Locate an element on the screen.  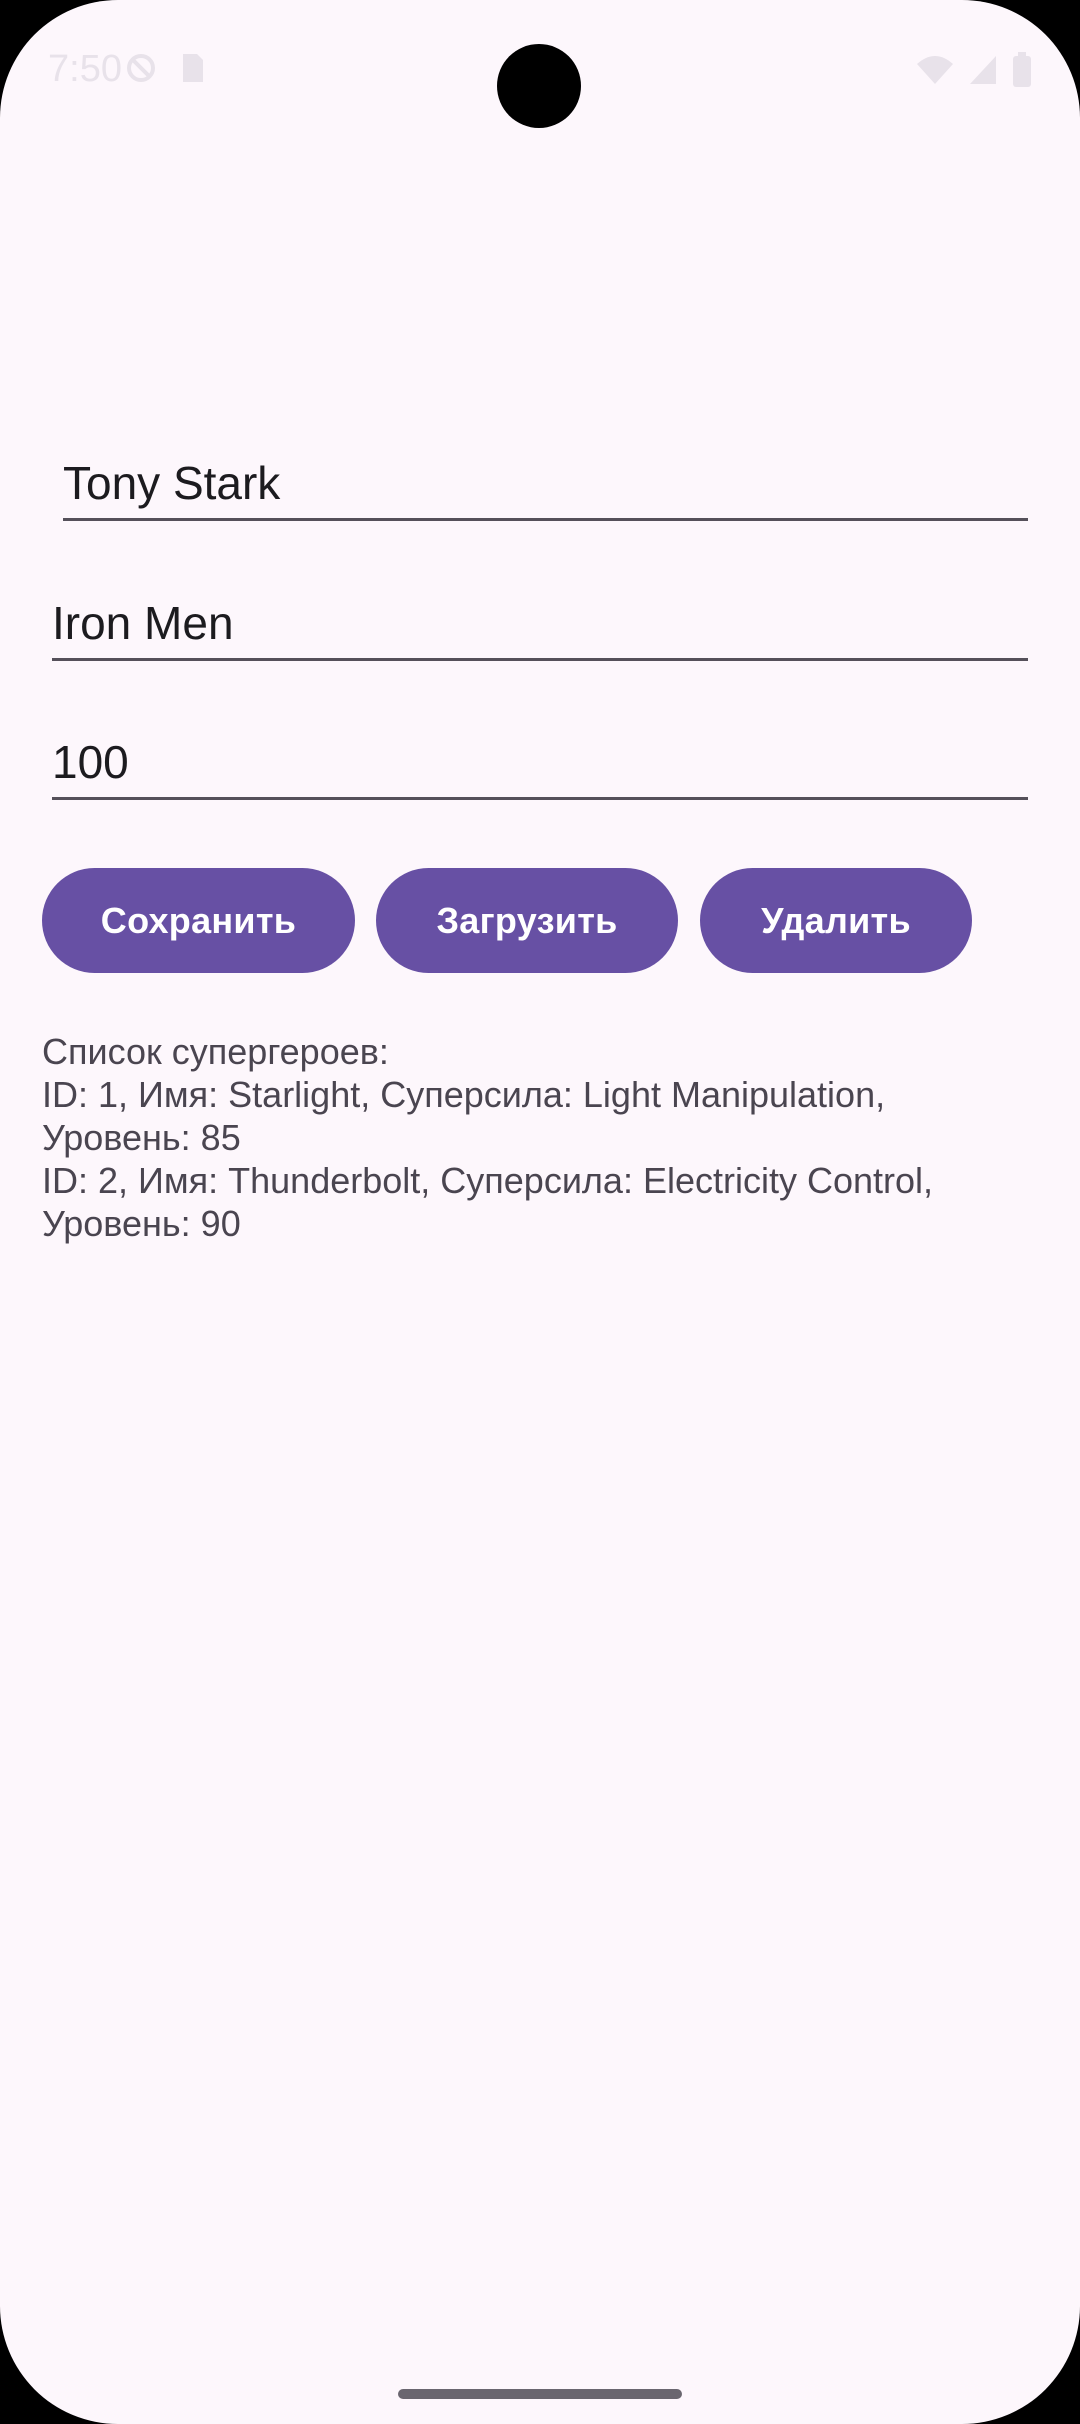
delete-button-label: Удалить is located at coordinates (836, 920).